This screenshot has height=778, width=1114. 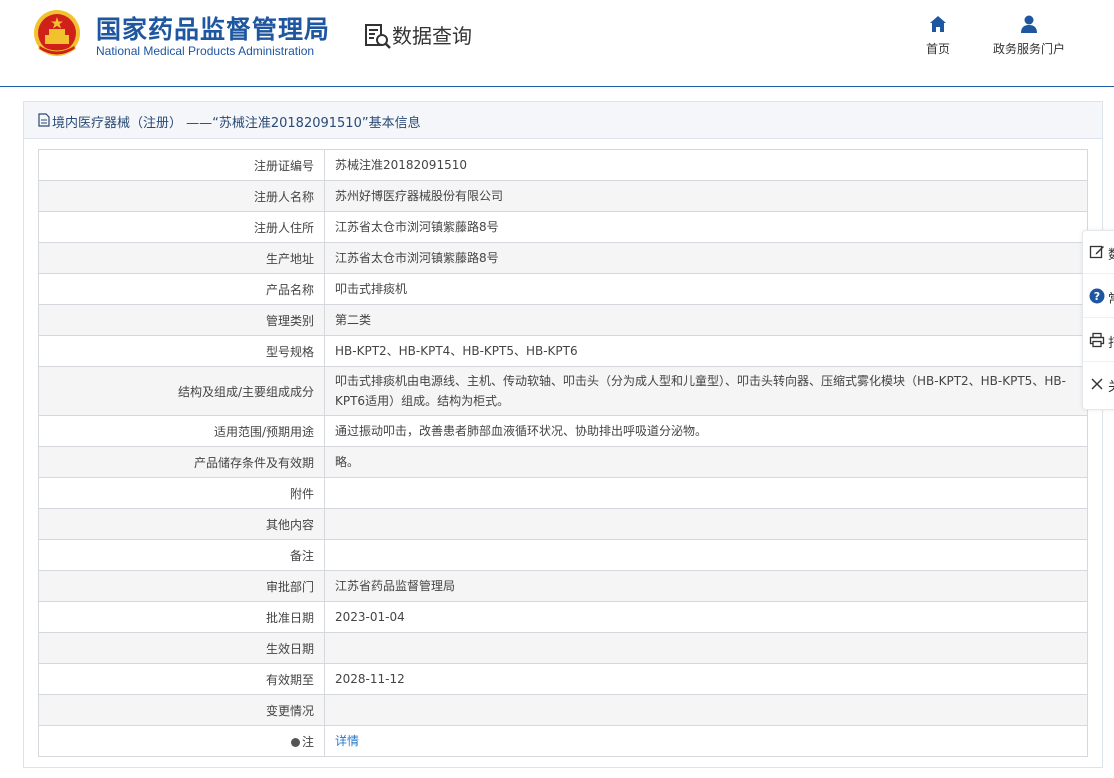 What do you see at coordinates (706, 165) in the screenshot?
I see `row-value: 苏械注准20182091510` at bounding box center [706, 165].